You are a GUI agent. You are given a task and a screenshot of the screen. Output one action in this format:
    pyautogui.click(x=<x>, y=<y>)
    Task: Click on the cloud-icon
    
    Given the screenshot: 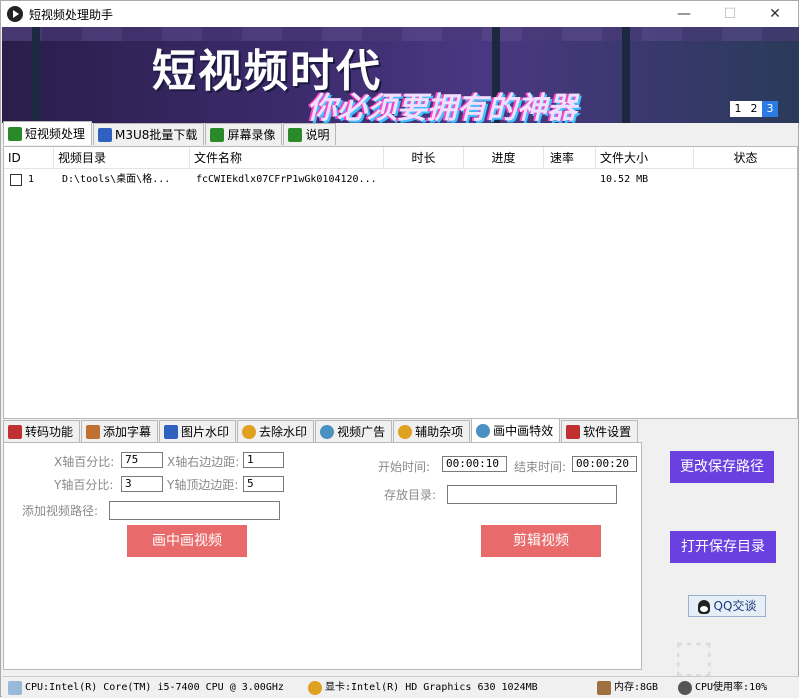 What is the action you would take?
    pyautogui.click(x=327, y=431)
    